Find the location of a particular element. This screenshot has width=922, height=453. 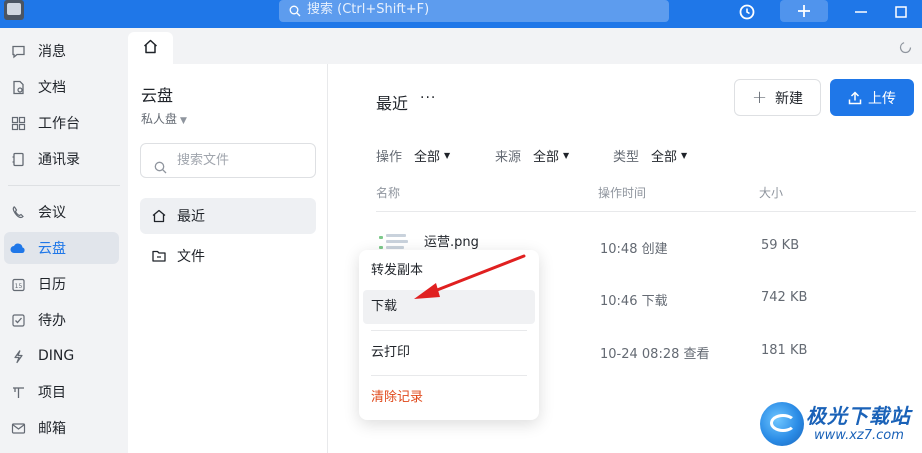

drive-menu-files: 文件 is located at coordinates (228, 256).